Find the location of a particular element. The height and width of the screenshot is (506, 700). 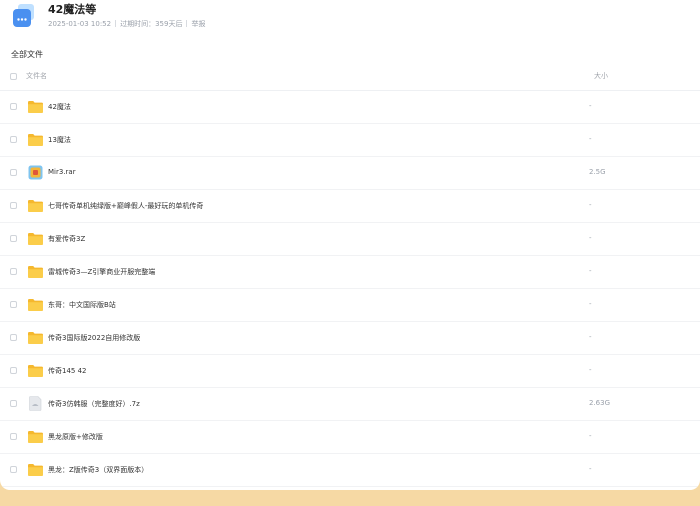

file-row: 东哥：中文国际版B站 - is located at coordinates (350, 305).